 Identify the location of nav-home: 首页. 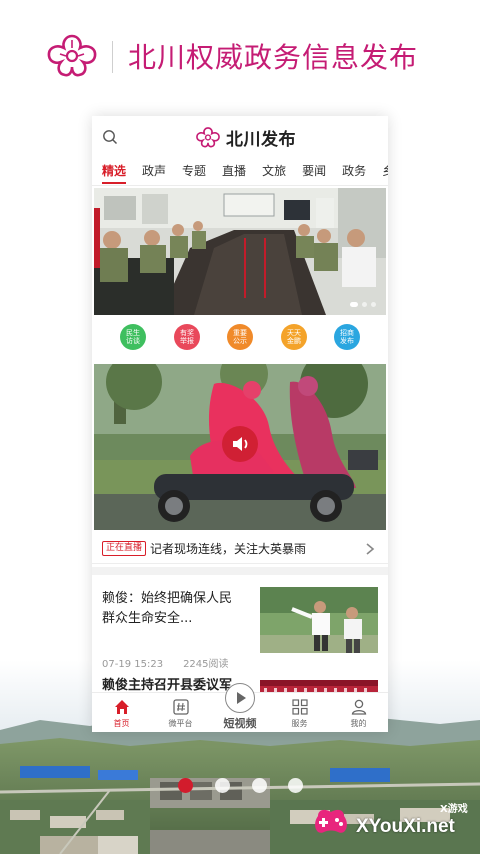
(121, 712).